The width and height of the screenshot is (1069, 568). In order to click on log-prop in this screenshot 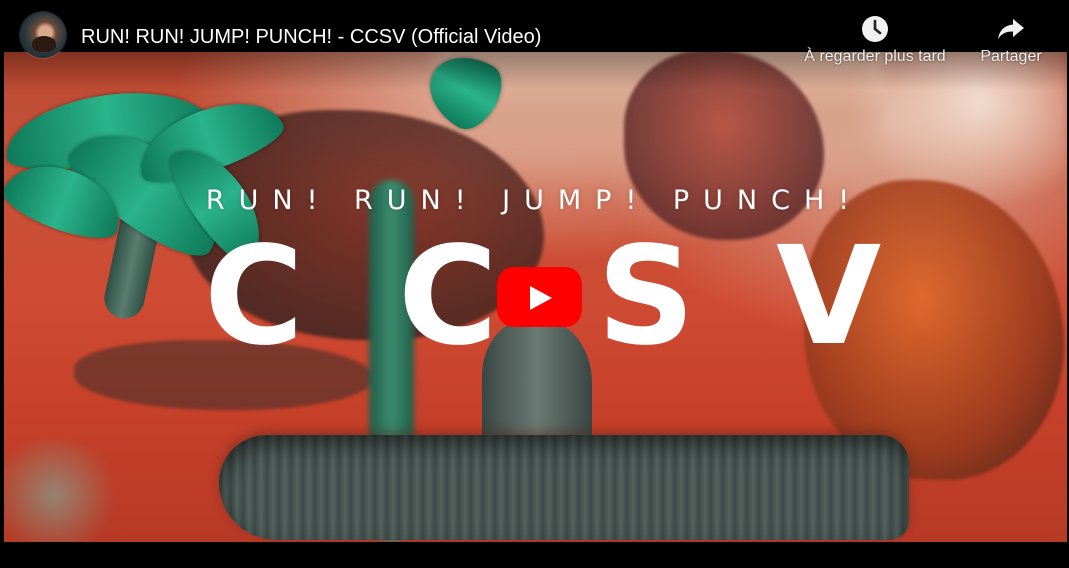, I will do `click(564, 487)`.